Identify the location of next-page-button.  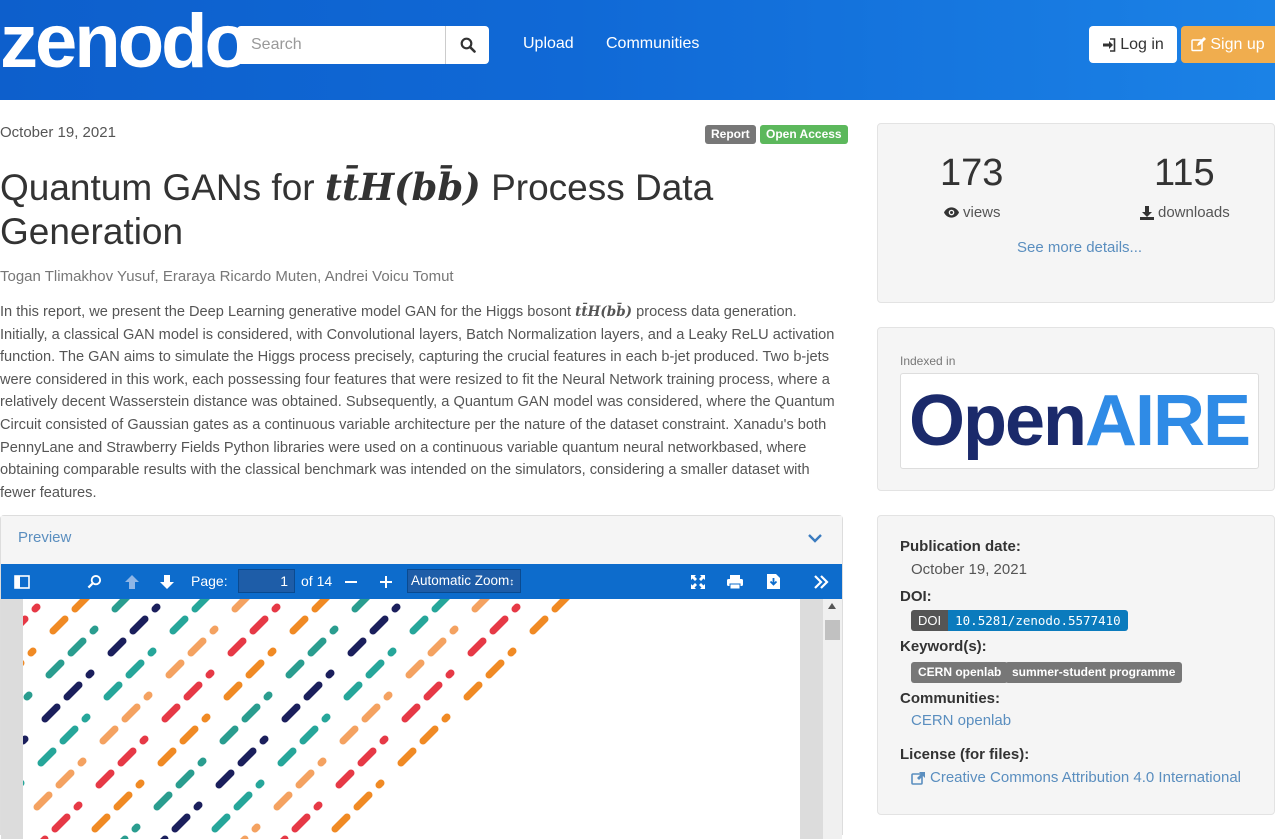
(167, 581).